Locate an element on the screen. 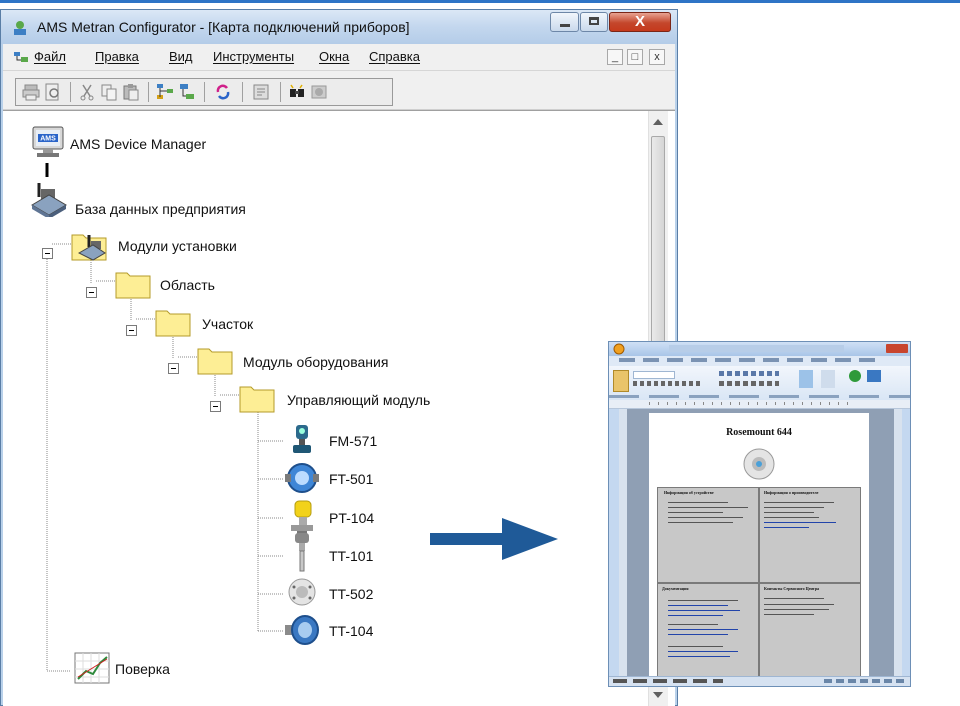  toolbar-group is located at coordinates (204, 92).